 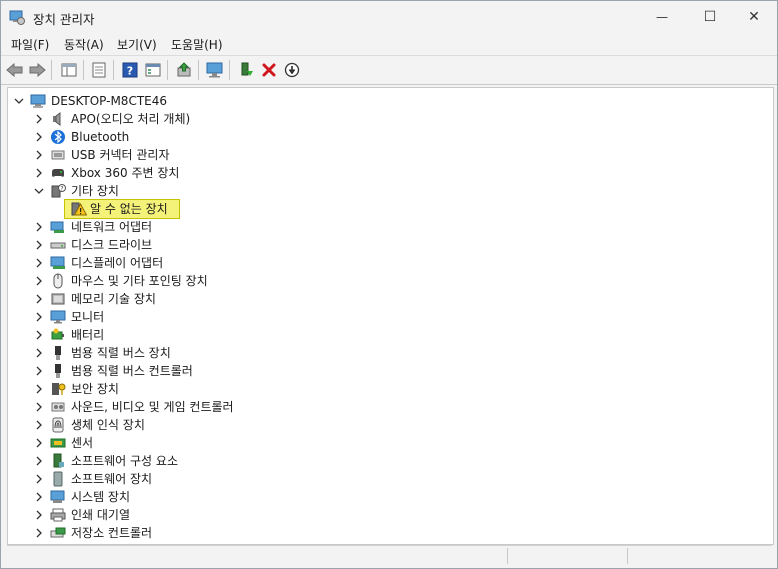 I want to click on maximize-icon: ☐, so click(x=710, y=17).